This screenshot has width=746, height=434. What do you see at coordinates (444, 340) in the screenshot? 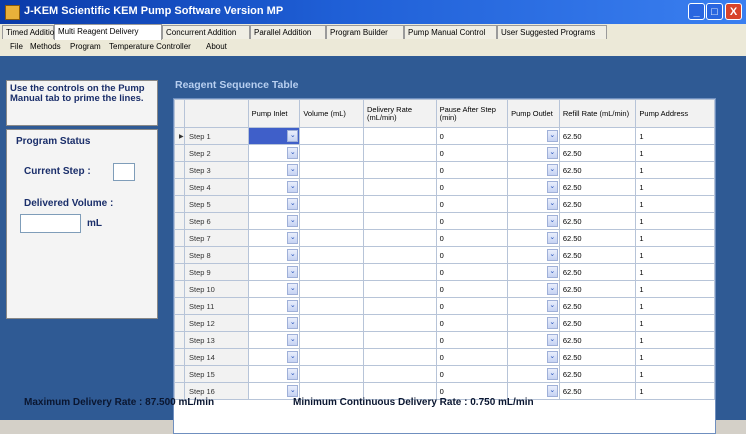
I see `table-row: Step 13 ⌄ 0 ⌄ 62.50 1` at bounding box center [444, 340].